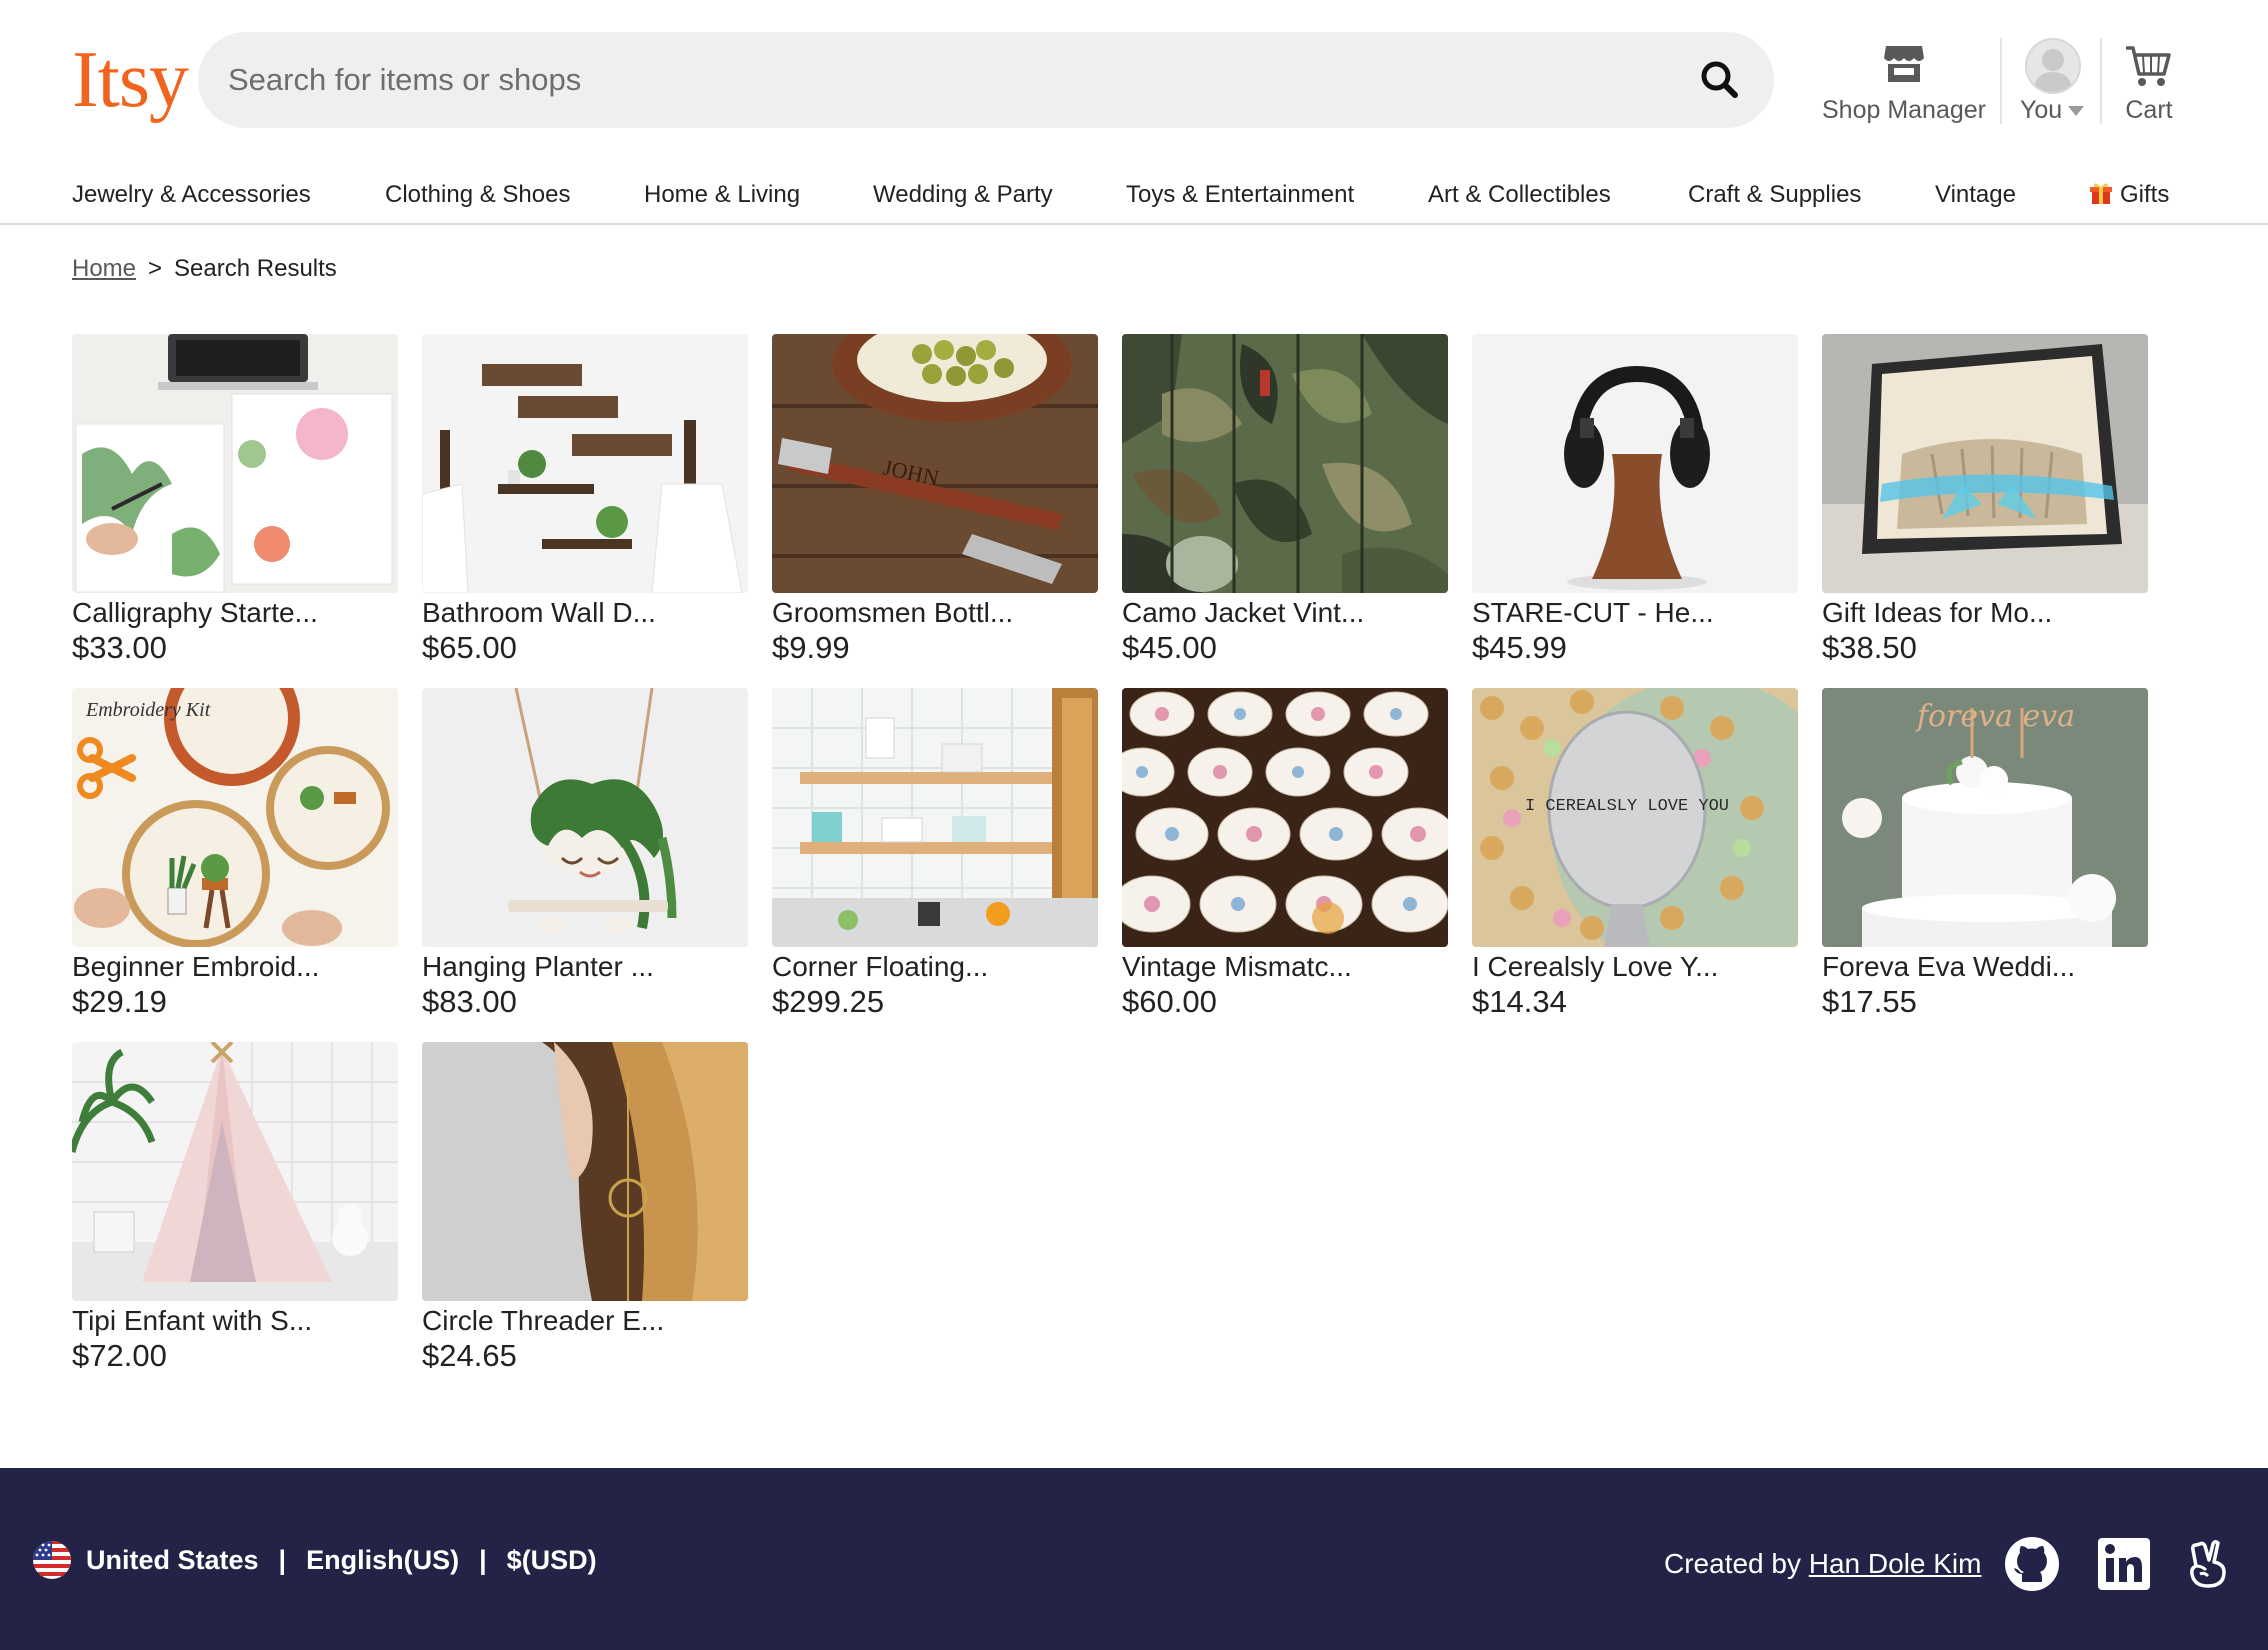  Describe the element at coordinates (383, 1559) in the screenshot. I see `language-label: English(US)` at that location.